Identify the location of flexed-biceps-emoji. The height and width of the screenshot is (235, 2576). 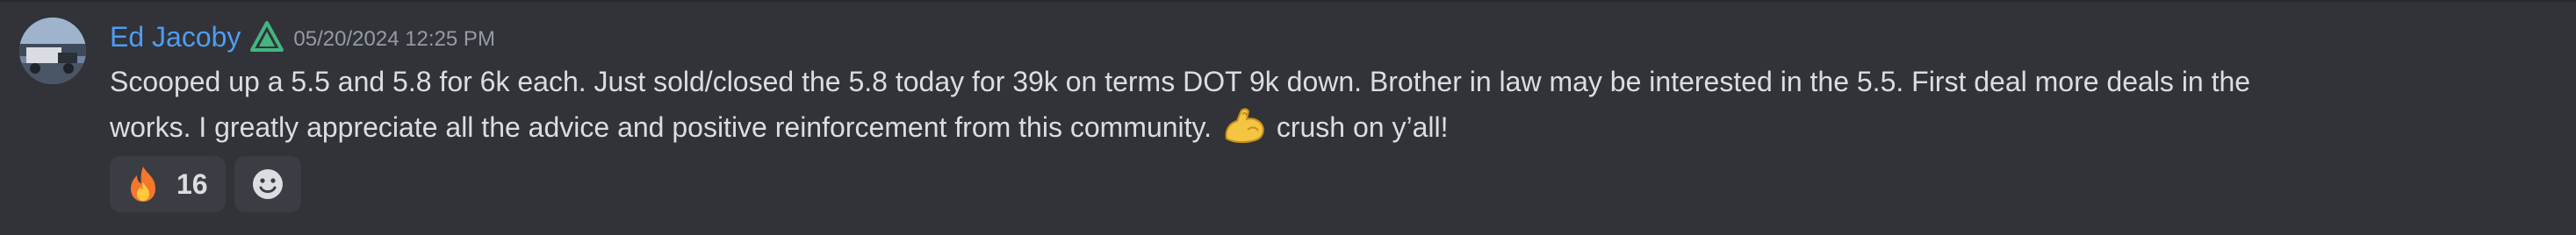
(1244, 125).